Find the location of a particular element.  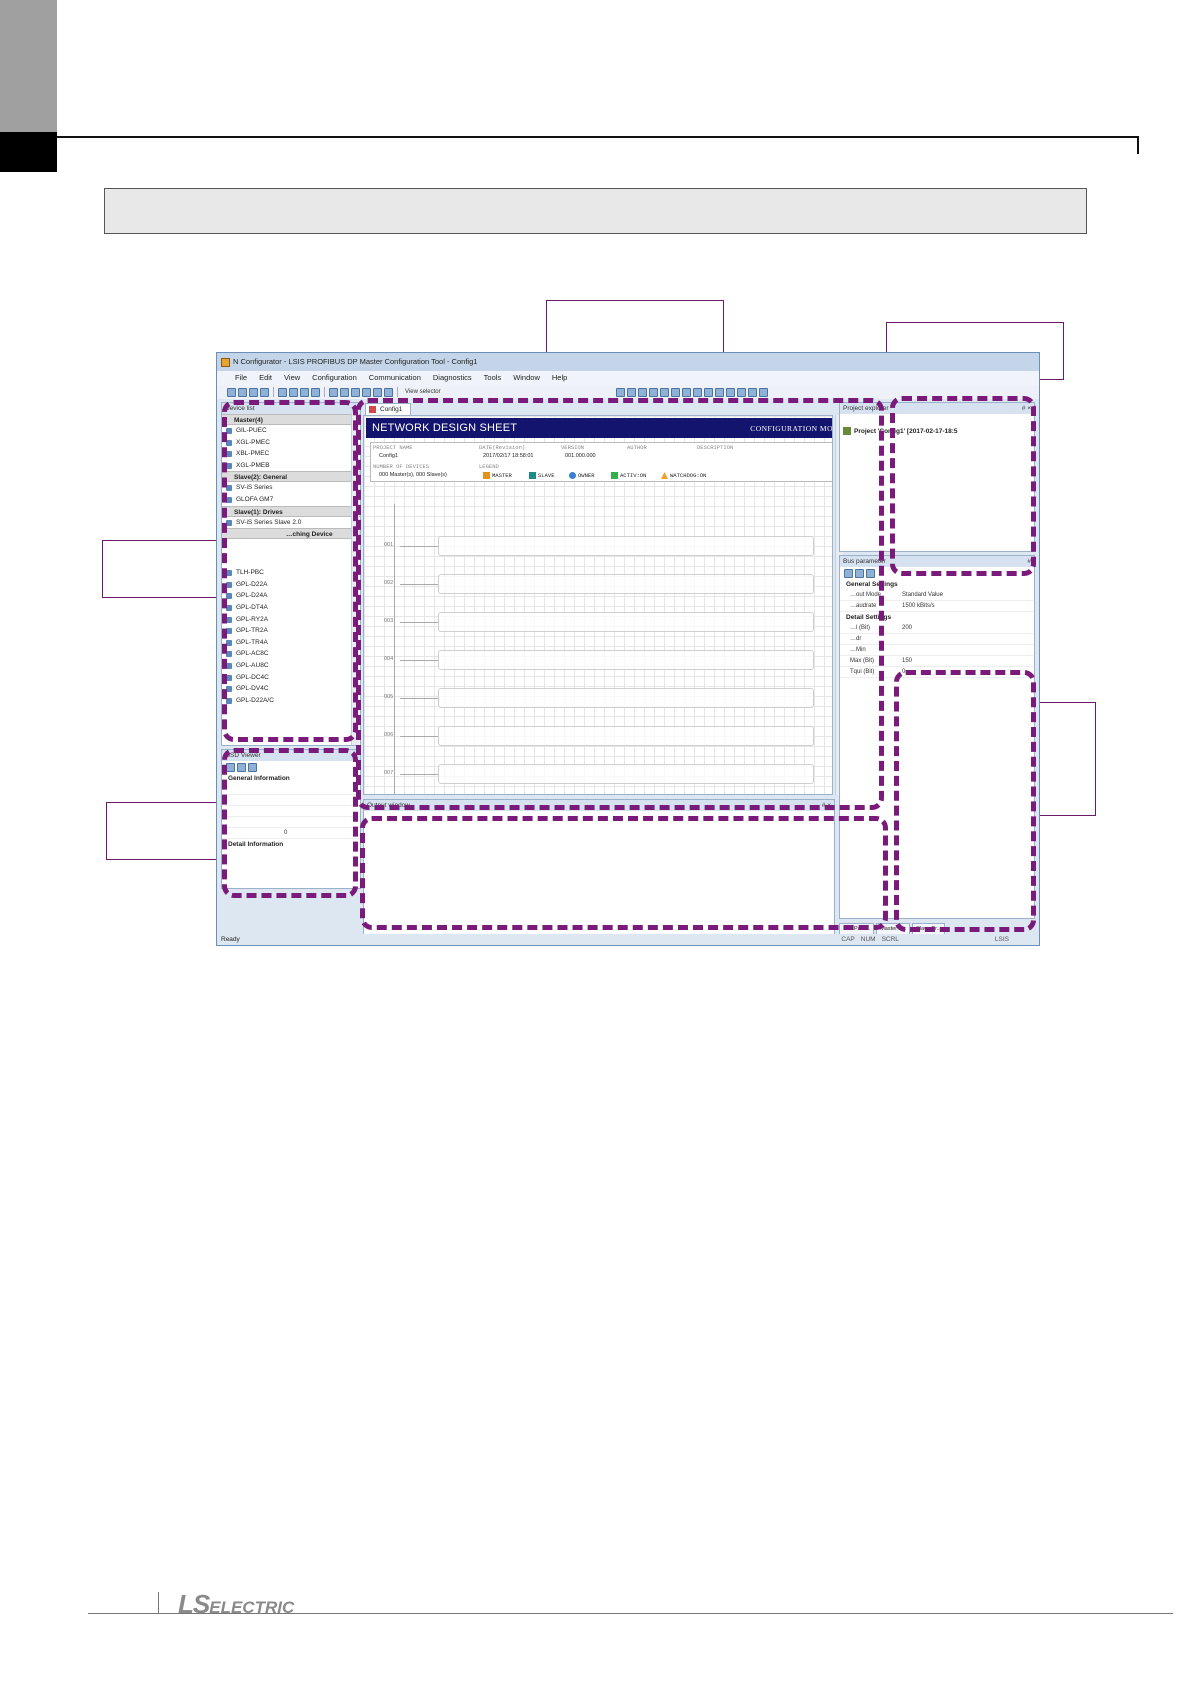

header-rule-tick is located at coordinates (1138, 145).